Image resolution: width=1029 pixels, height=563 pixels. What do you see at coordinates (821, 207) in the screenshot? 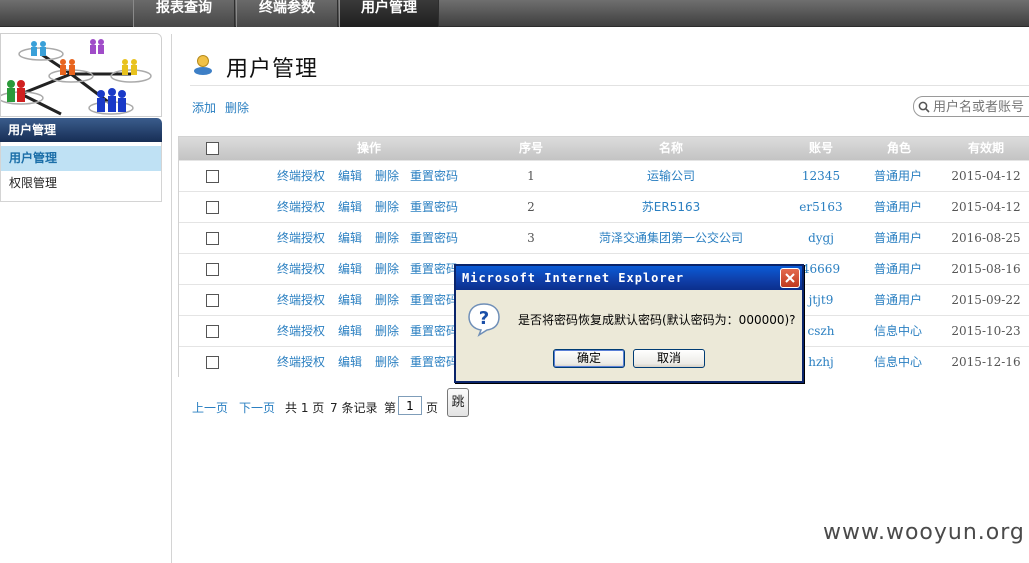
I see `row-account-link: er5163` at bounding box center [821, 207].